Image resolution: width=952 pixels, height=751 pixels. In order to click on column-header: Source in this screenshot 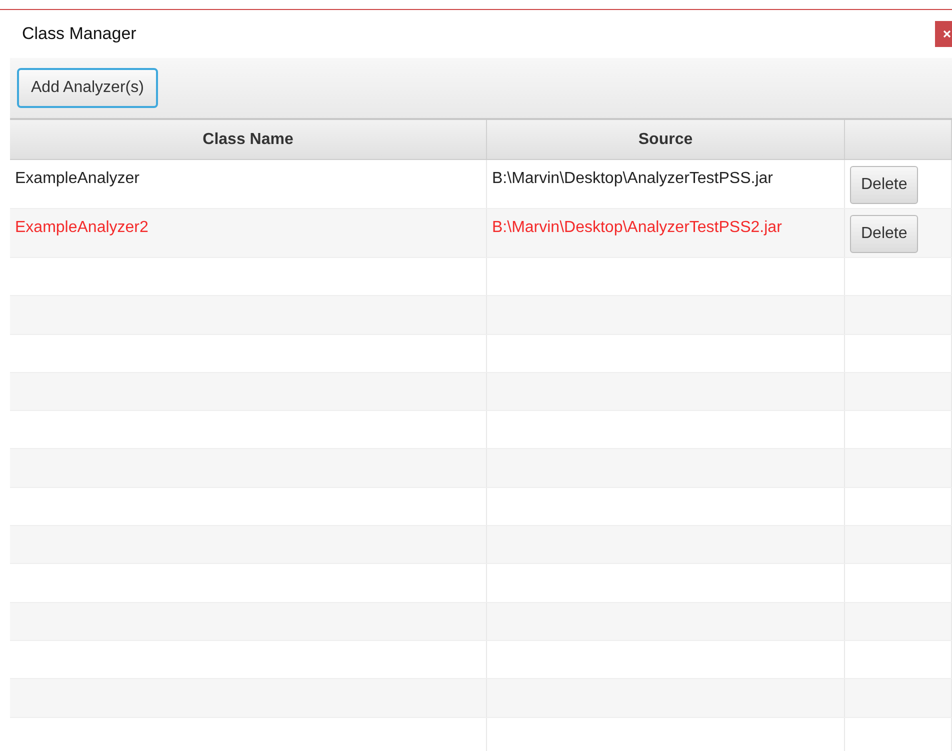, I will do `click(666, 139)`.